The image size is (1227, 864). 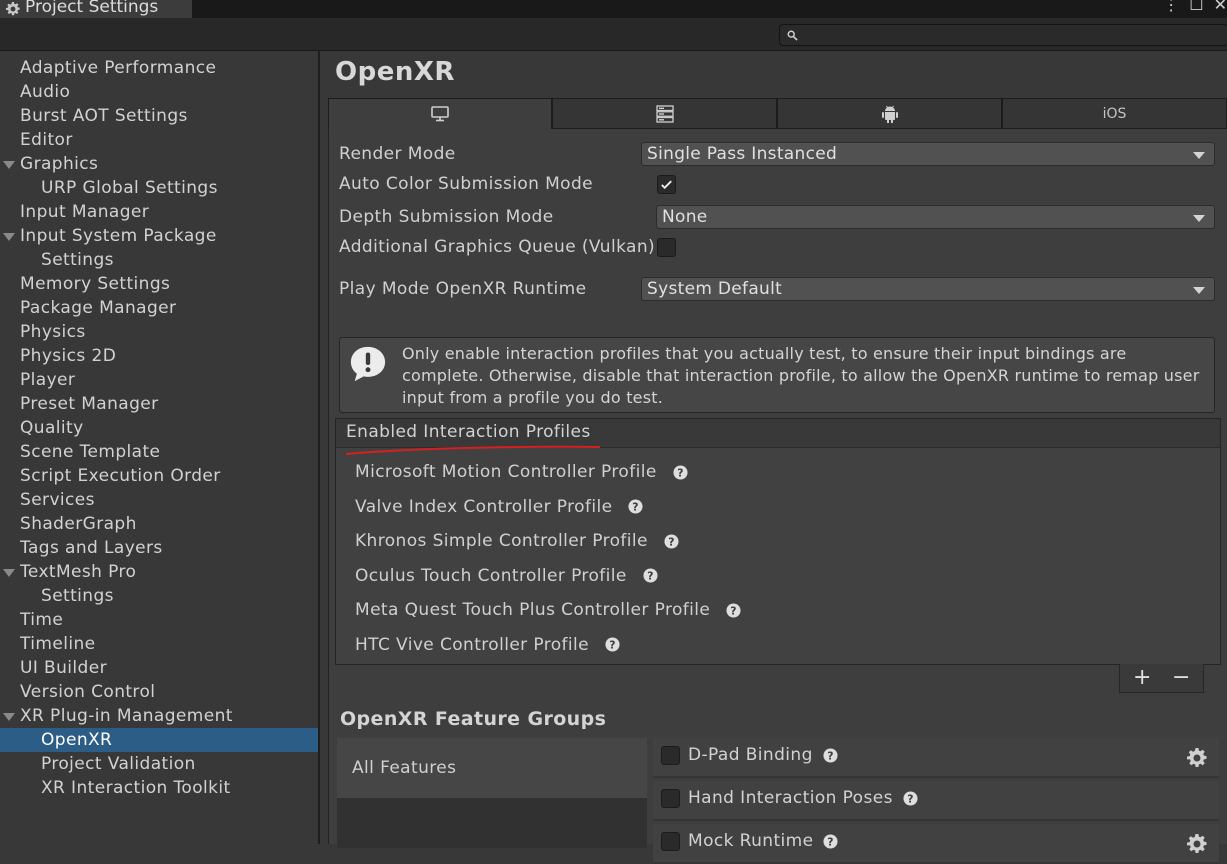 I want to click on sidebar-item: XR Interaction Toolkit, so click(x=159, y=788).